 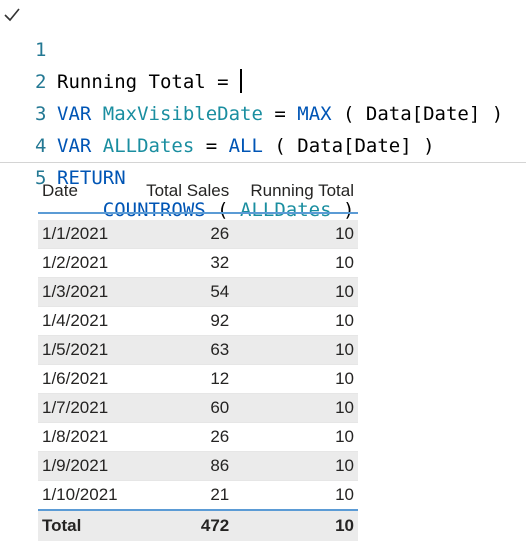 I want to click on header-row: Date Total Sales Running Total, so click(x=198, y=192).